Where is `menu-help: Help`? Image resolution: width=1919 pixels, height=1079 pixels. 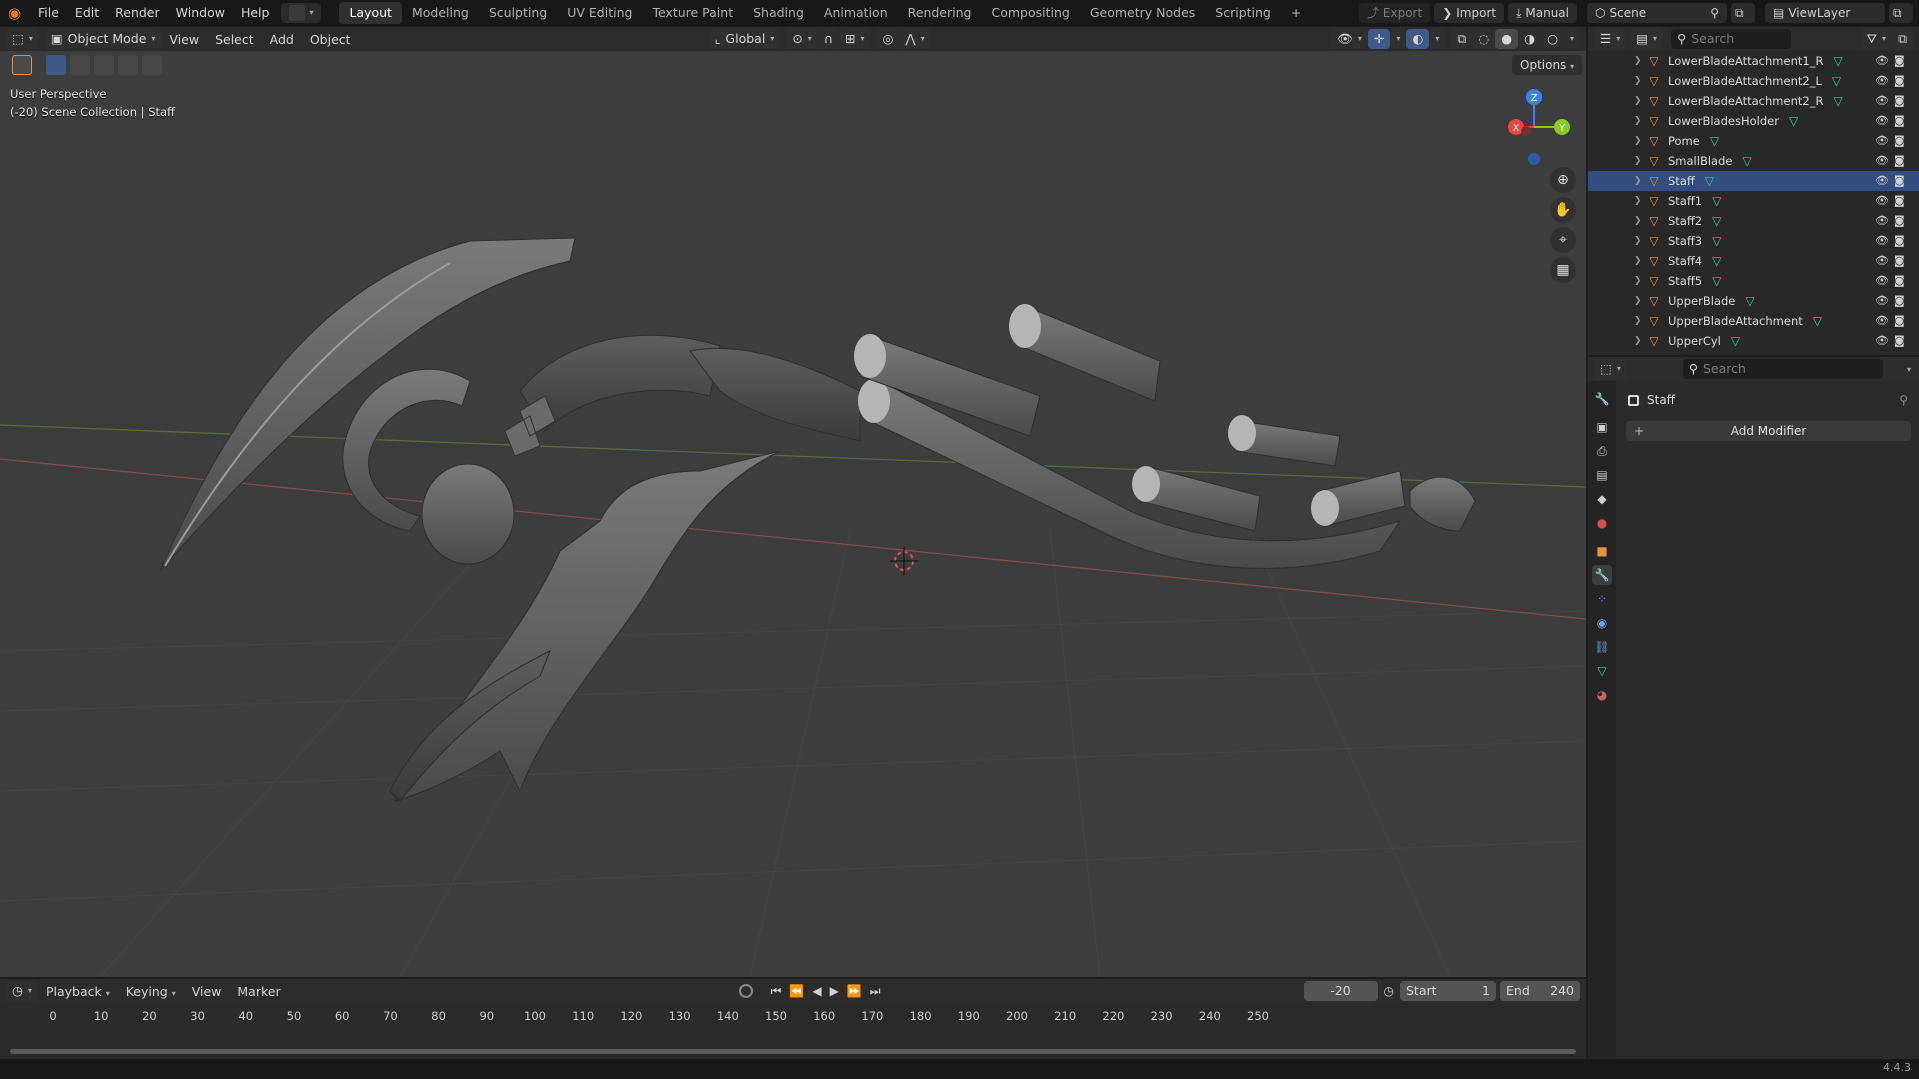
menu-help: Help is located at coordinates (255, 13).